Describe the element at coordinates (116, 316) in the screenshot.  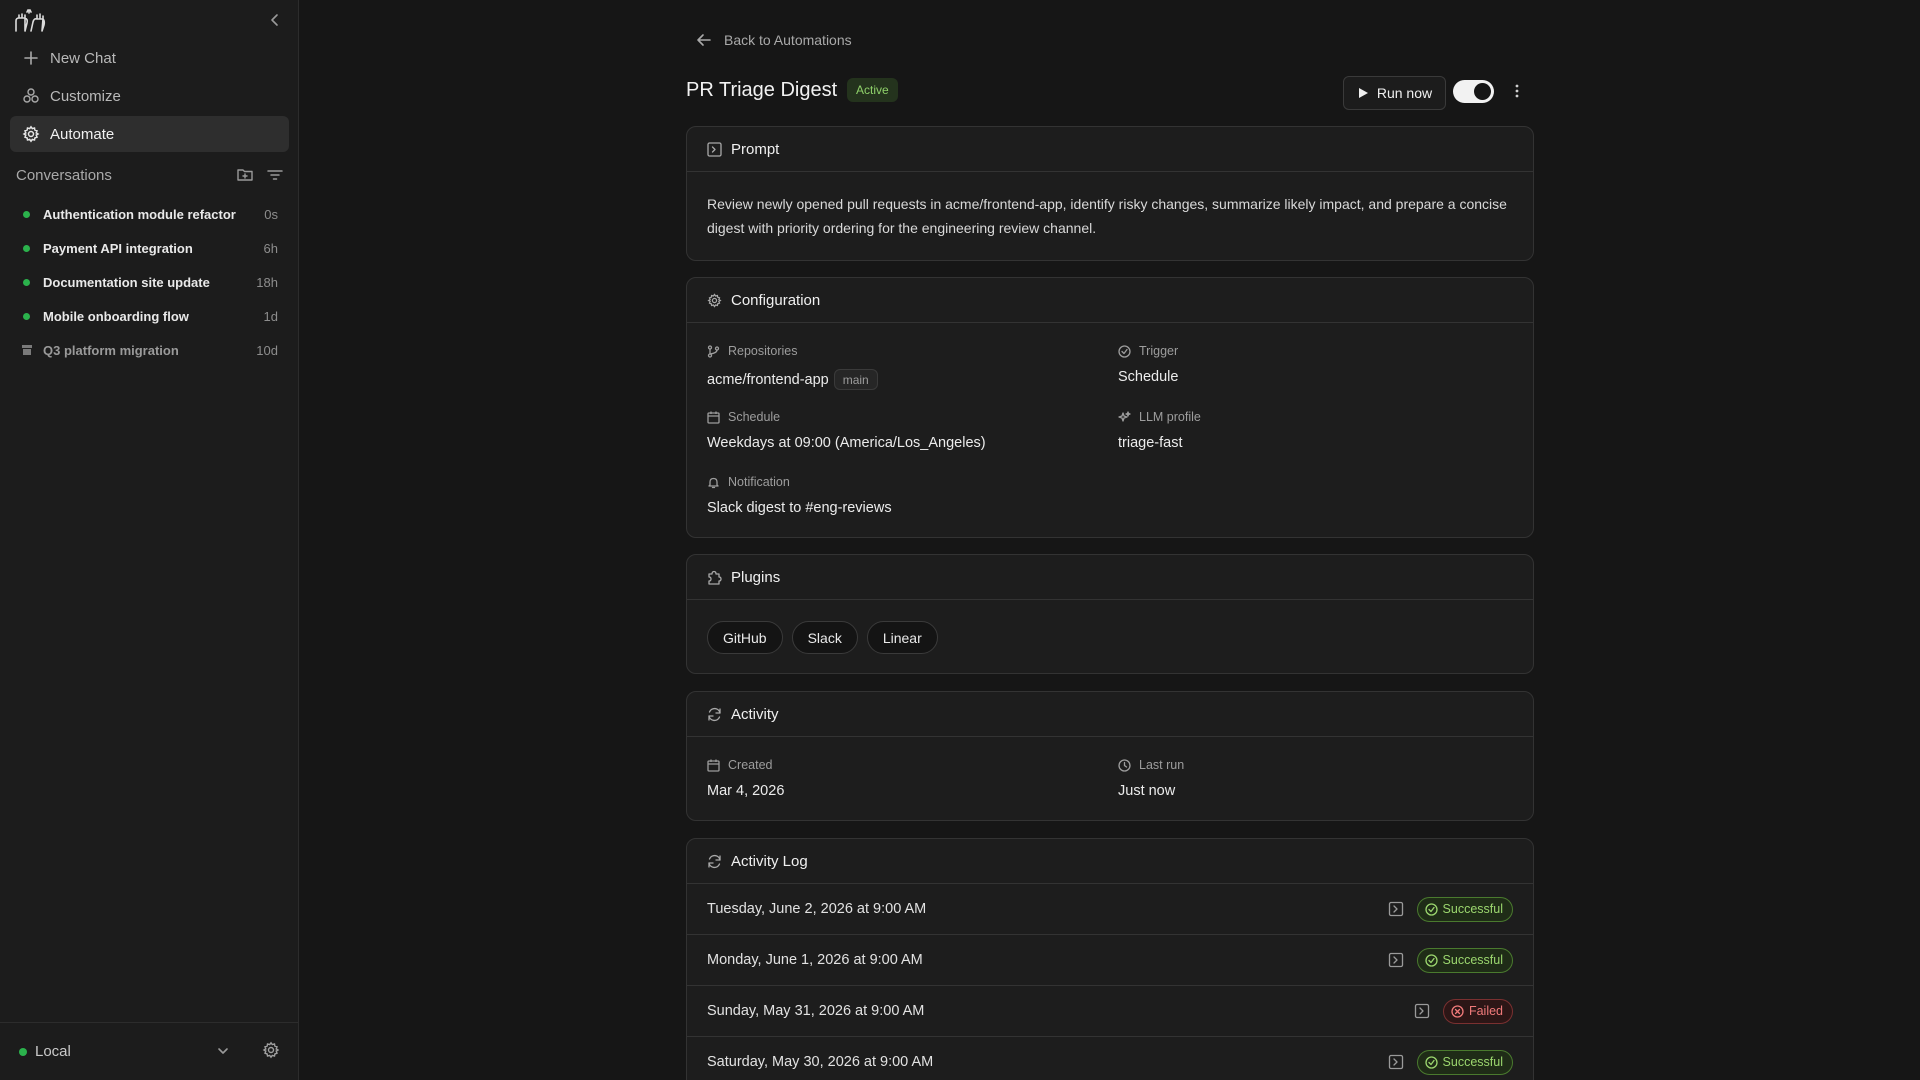
I see `conversation-title: Mobile onboarding flow` at that location.